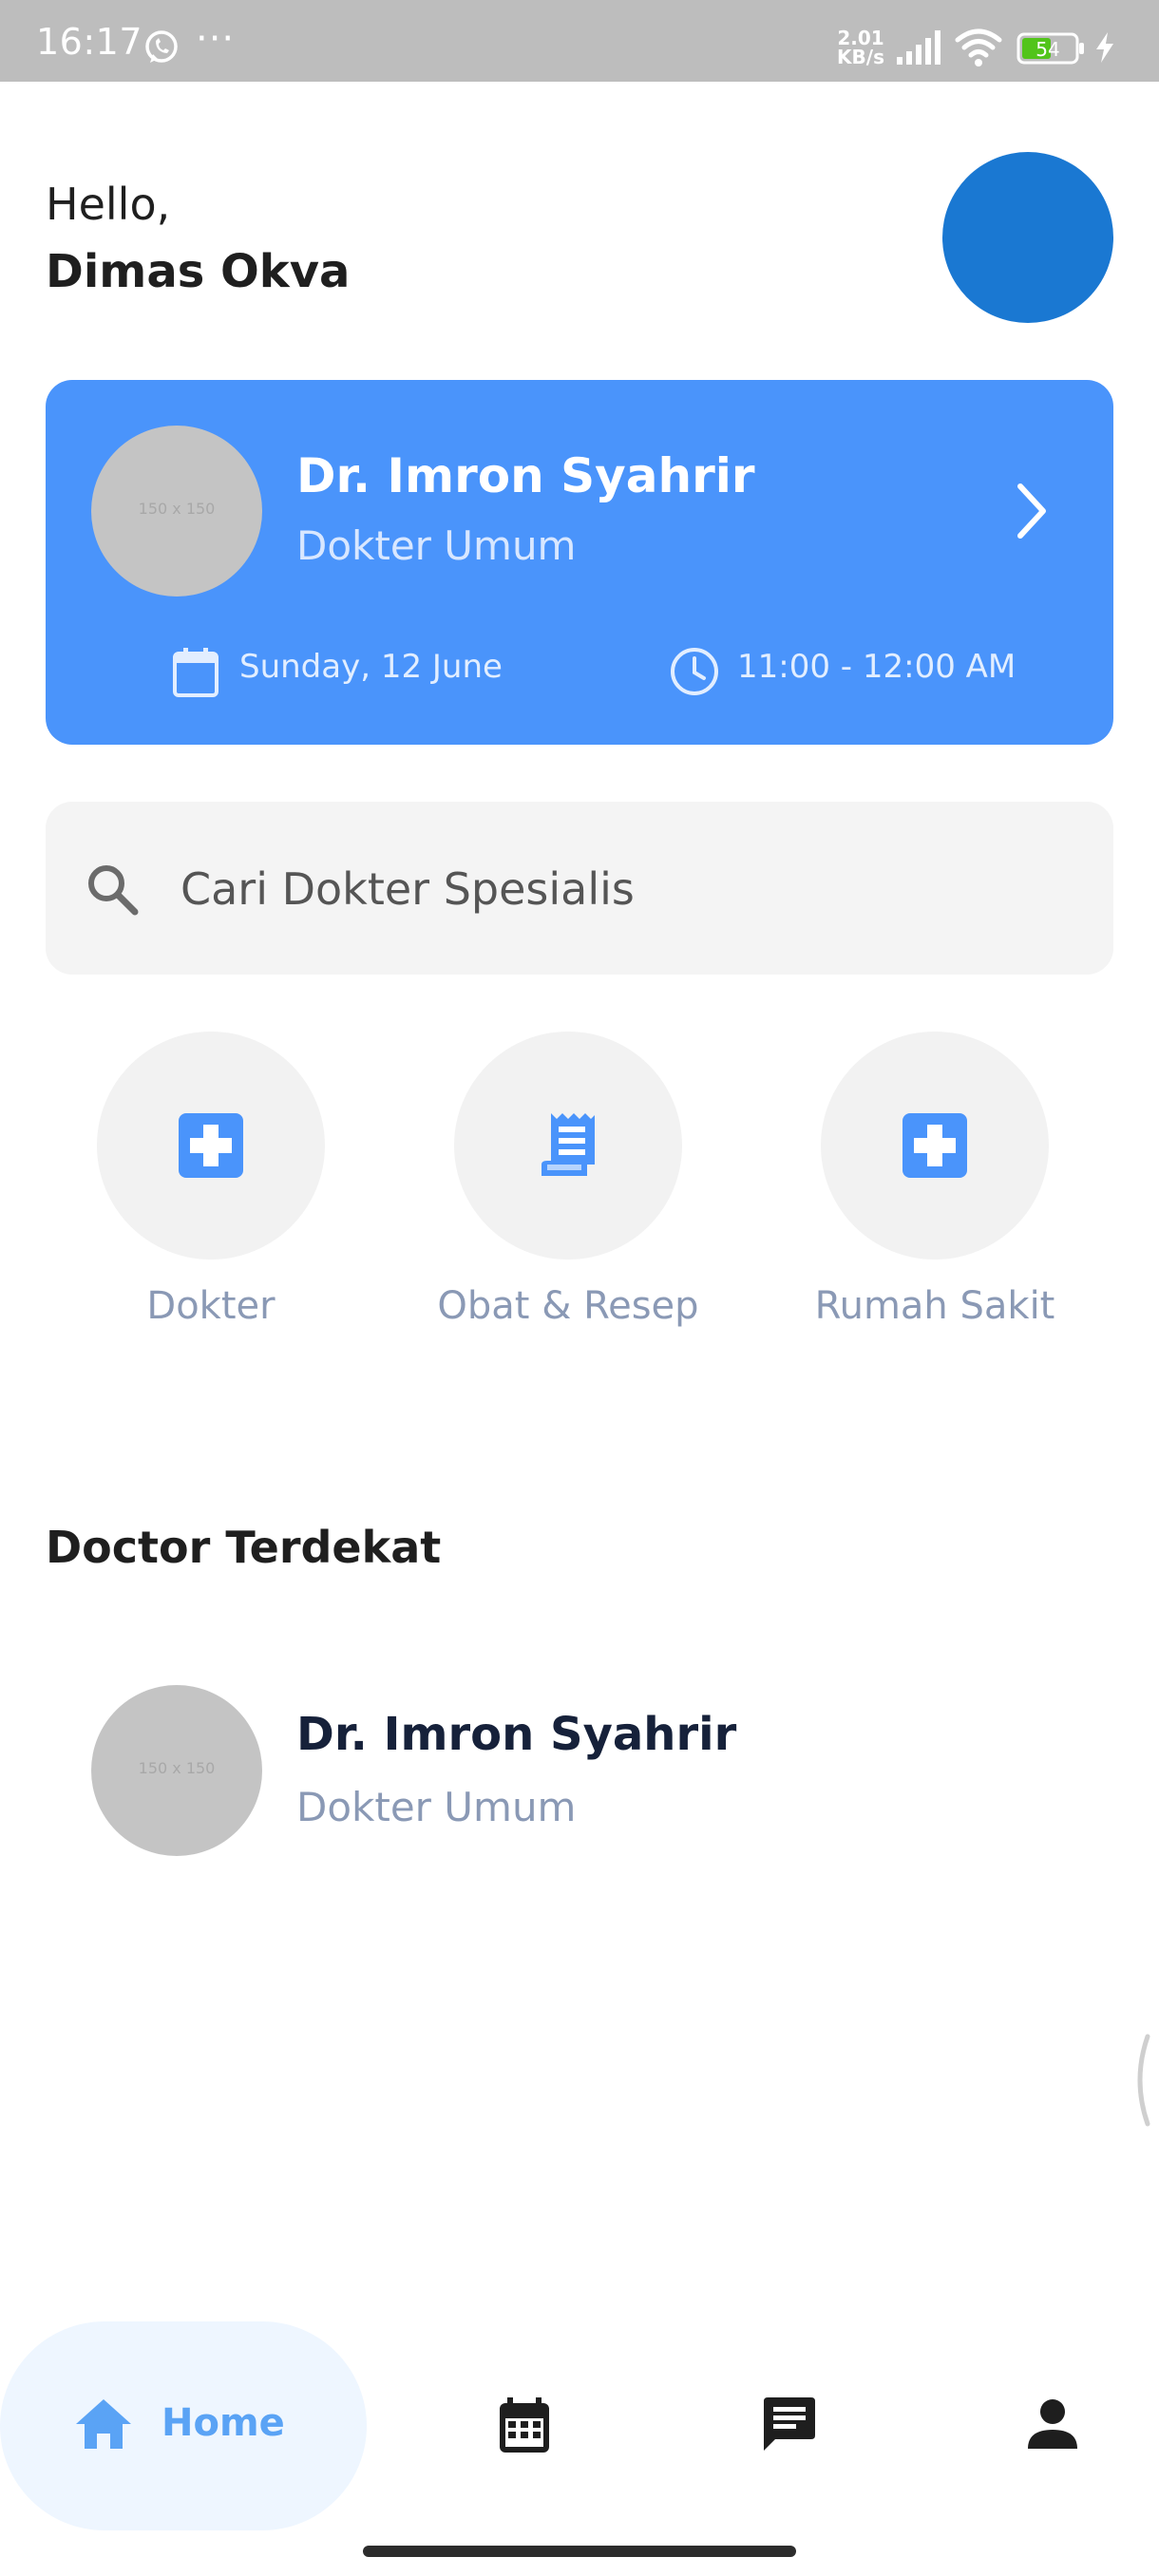 This screenshot has height=2576, width=1159. I want to click on category-label: Rumah Sakit, so click(934, 1306).